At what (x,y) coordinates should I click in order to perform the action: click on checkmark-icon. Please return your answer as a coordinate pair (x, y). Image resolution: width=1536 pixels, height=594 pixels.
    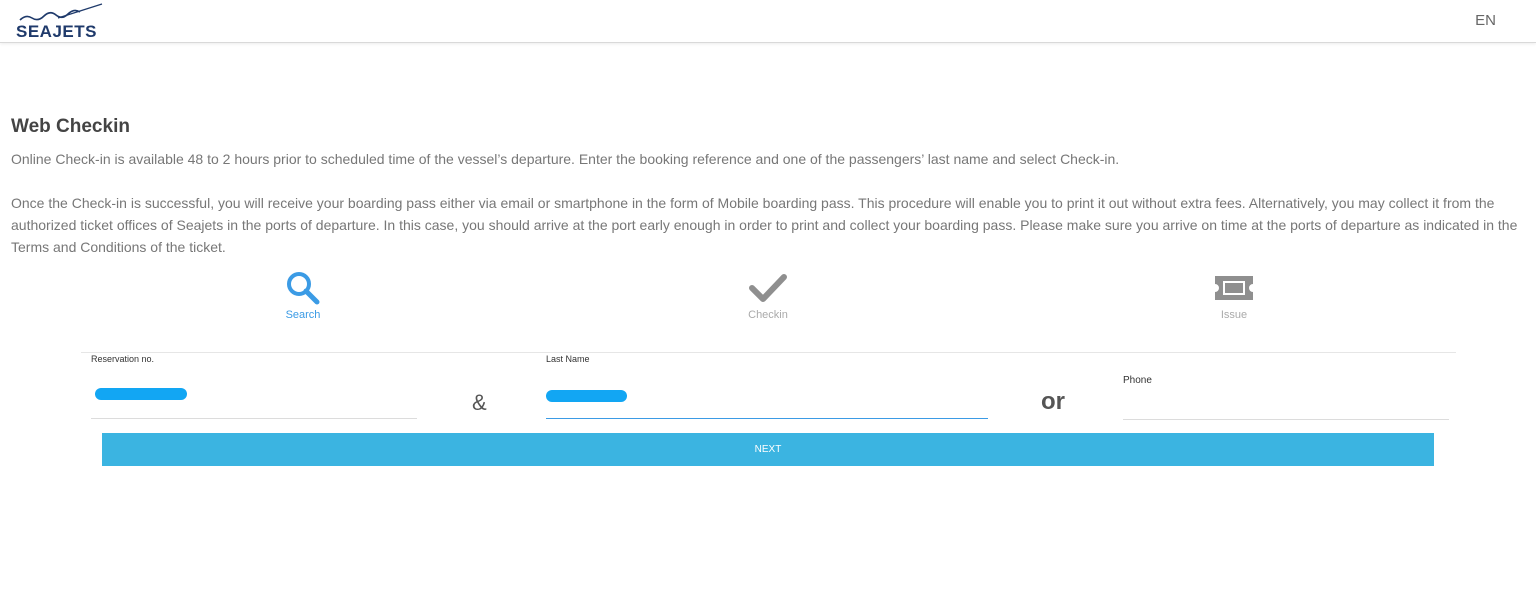
    Looking at the image, I should click on (768, 288).